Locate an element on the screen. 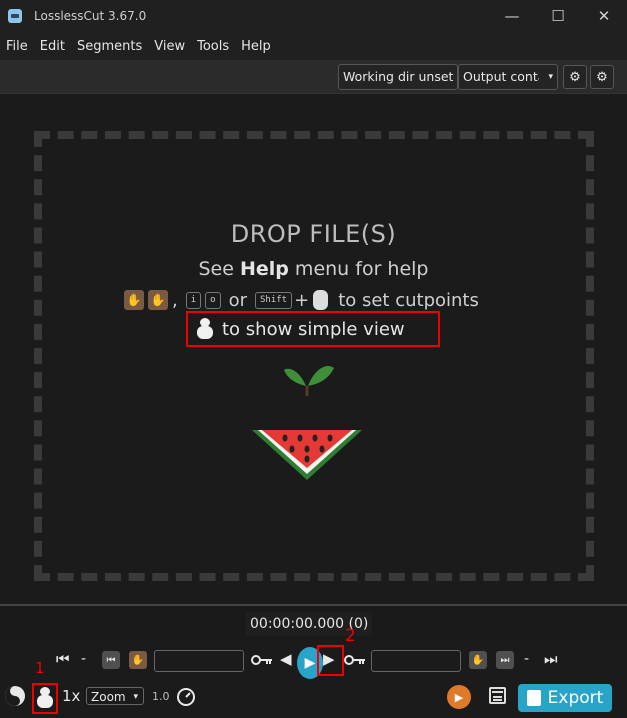  key-shift: Shift is located at coordinates (274, 300).